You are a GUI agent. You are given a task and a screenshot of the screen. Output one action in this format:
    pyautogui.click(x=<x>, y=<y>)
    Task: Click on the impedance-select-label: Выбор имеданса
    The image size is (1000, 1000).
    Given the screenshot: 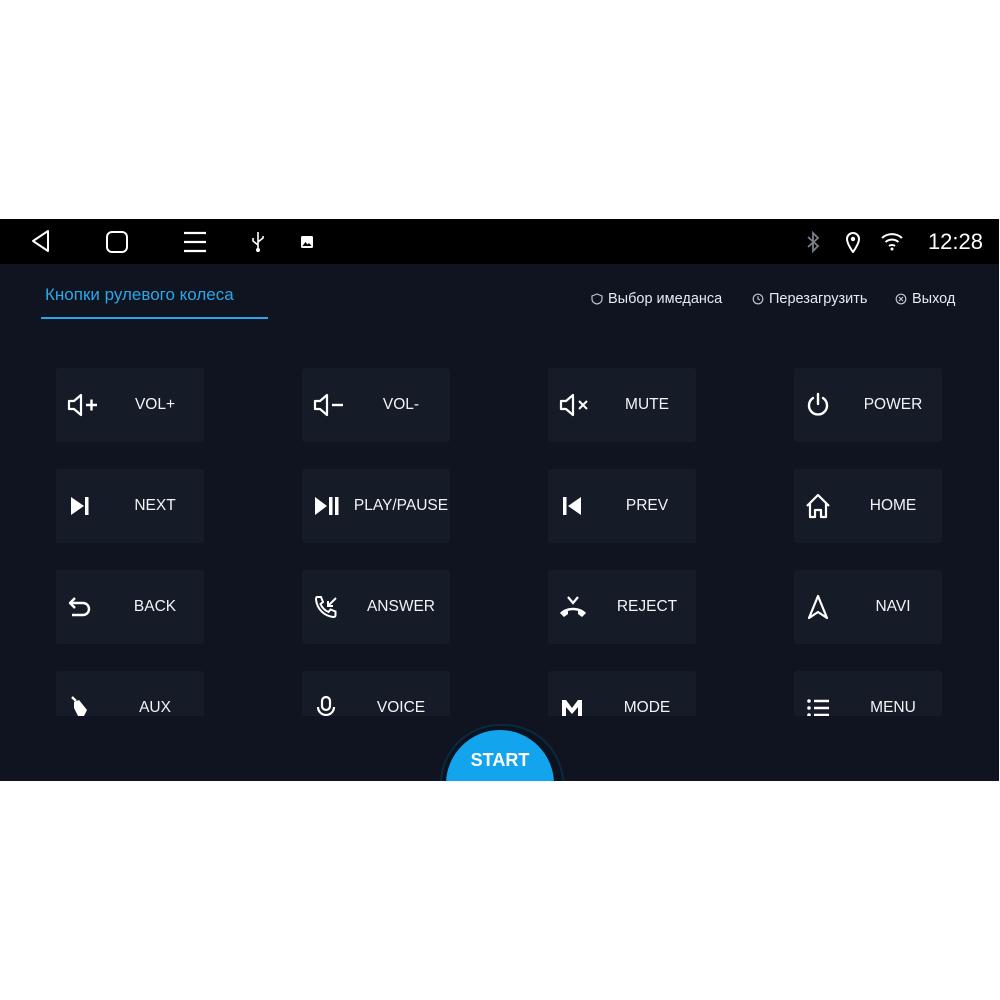 What is the action you would take?
    pyautogui.click(x=665, y=299)
    